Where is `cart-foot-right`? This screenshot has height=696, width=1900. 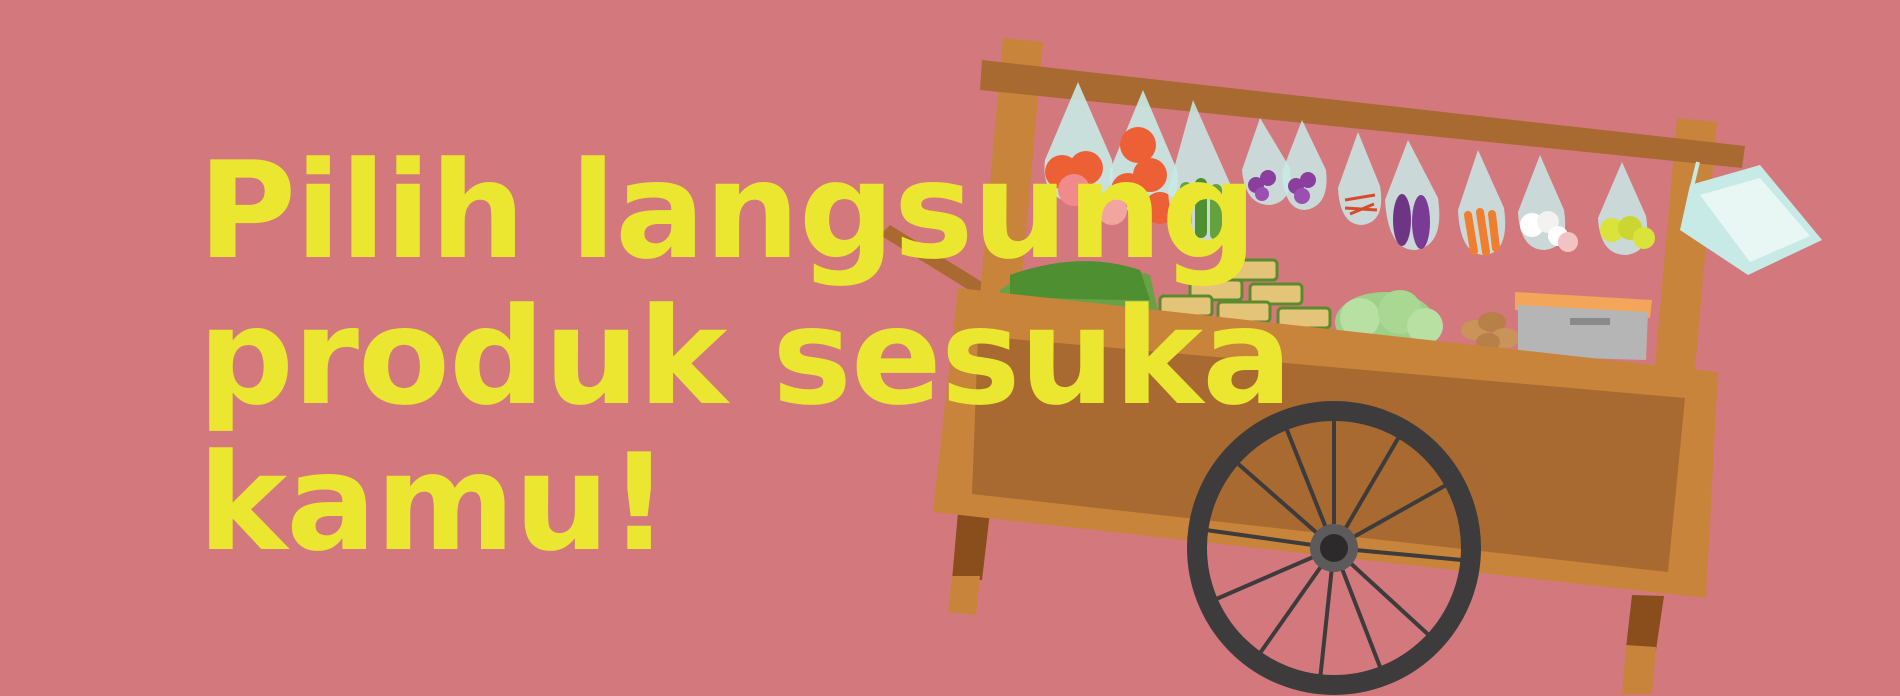 cart-foot-right is located at coordinates (1639, 669).